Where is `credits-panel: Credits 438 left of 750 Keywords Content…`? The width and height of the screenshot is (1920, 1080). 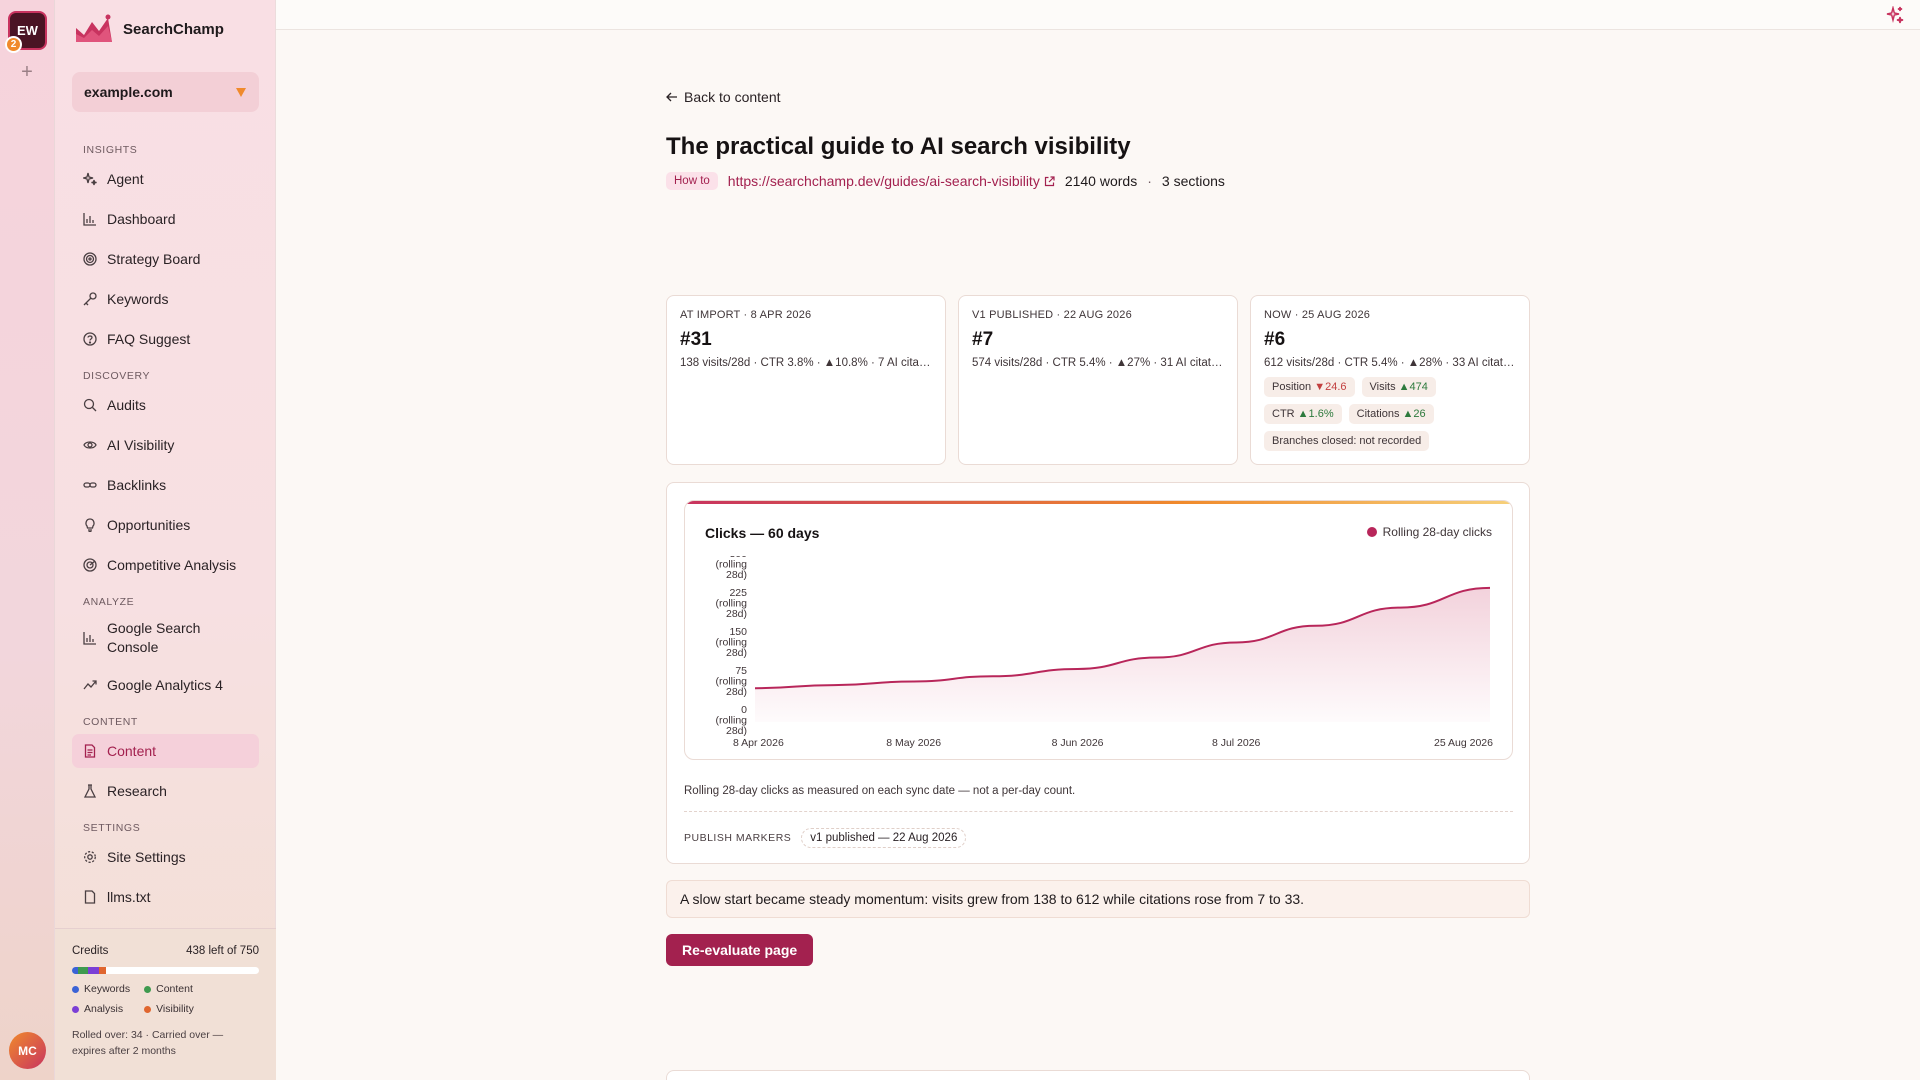 credits-panel: Credits 438 left of 750 Keywords Content… is located at coordinates (165, 1004).